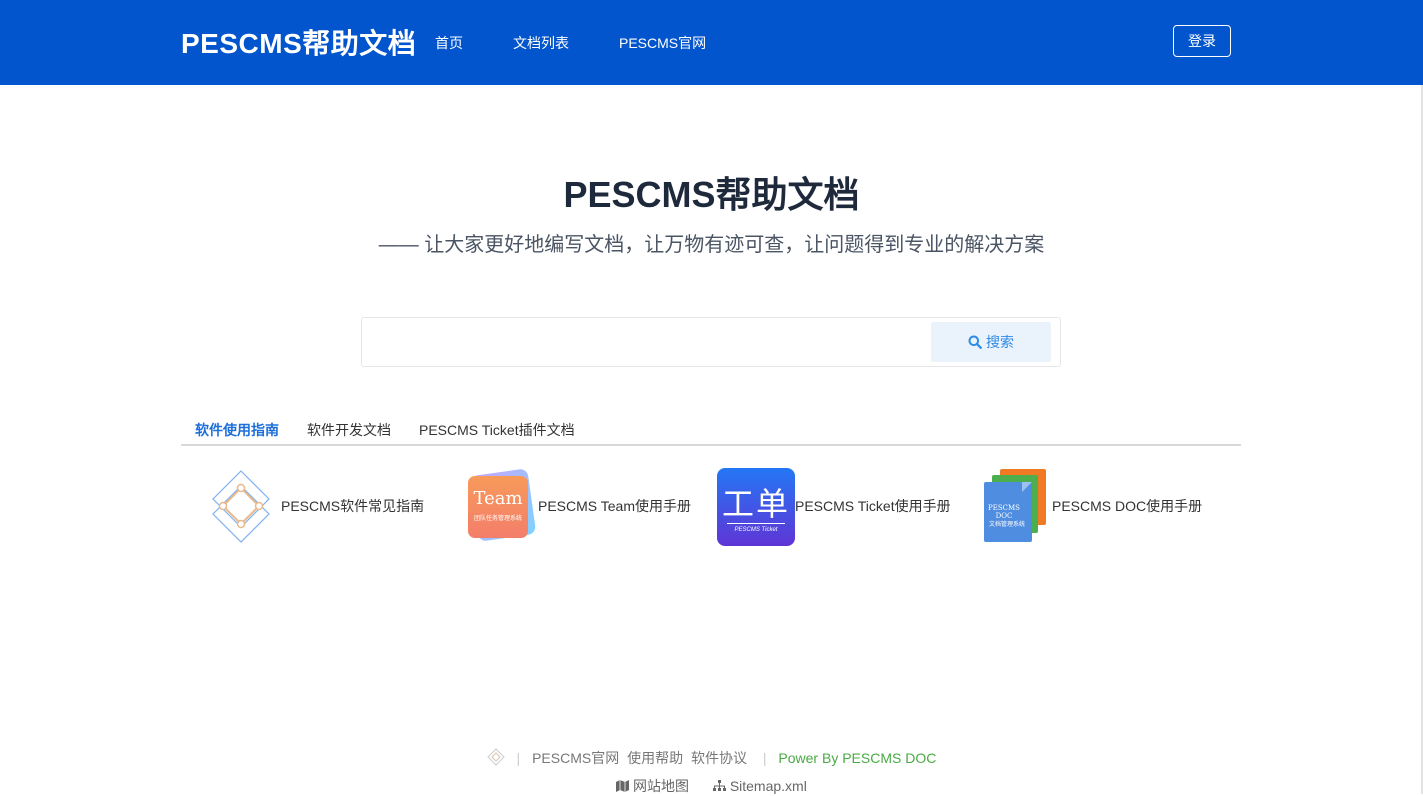 The image size is (1423, 796). I want to click on tab-ticket-plugin-docs: PESCMS Ticket插件文档, so click(497, 430).